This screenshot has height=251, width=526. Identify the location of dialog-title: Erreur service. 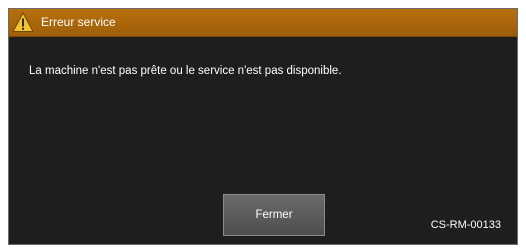
(78, 22).